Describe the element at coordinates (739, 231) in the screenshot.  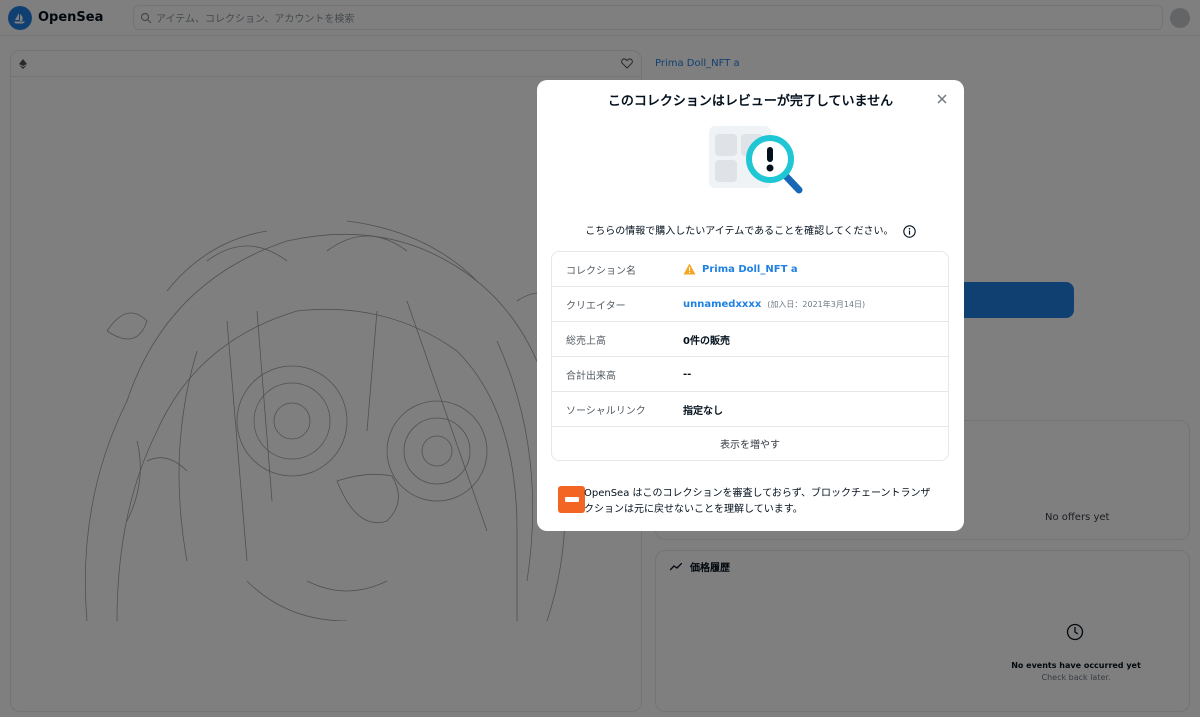
I see `confirm-message-text: こちらの情報で購入したいアイテムであることを確認してください。` at that location.